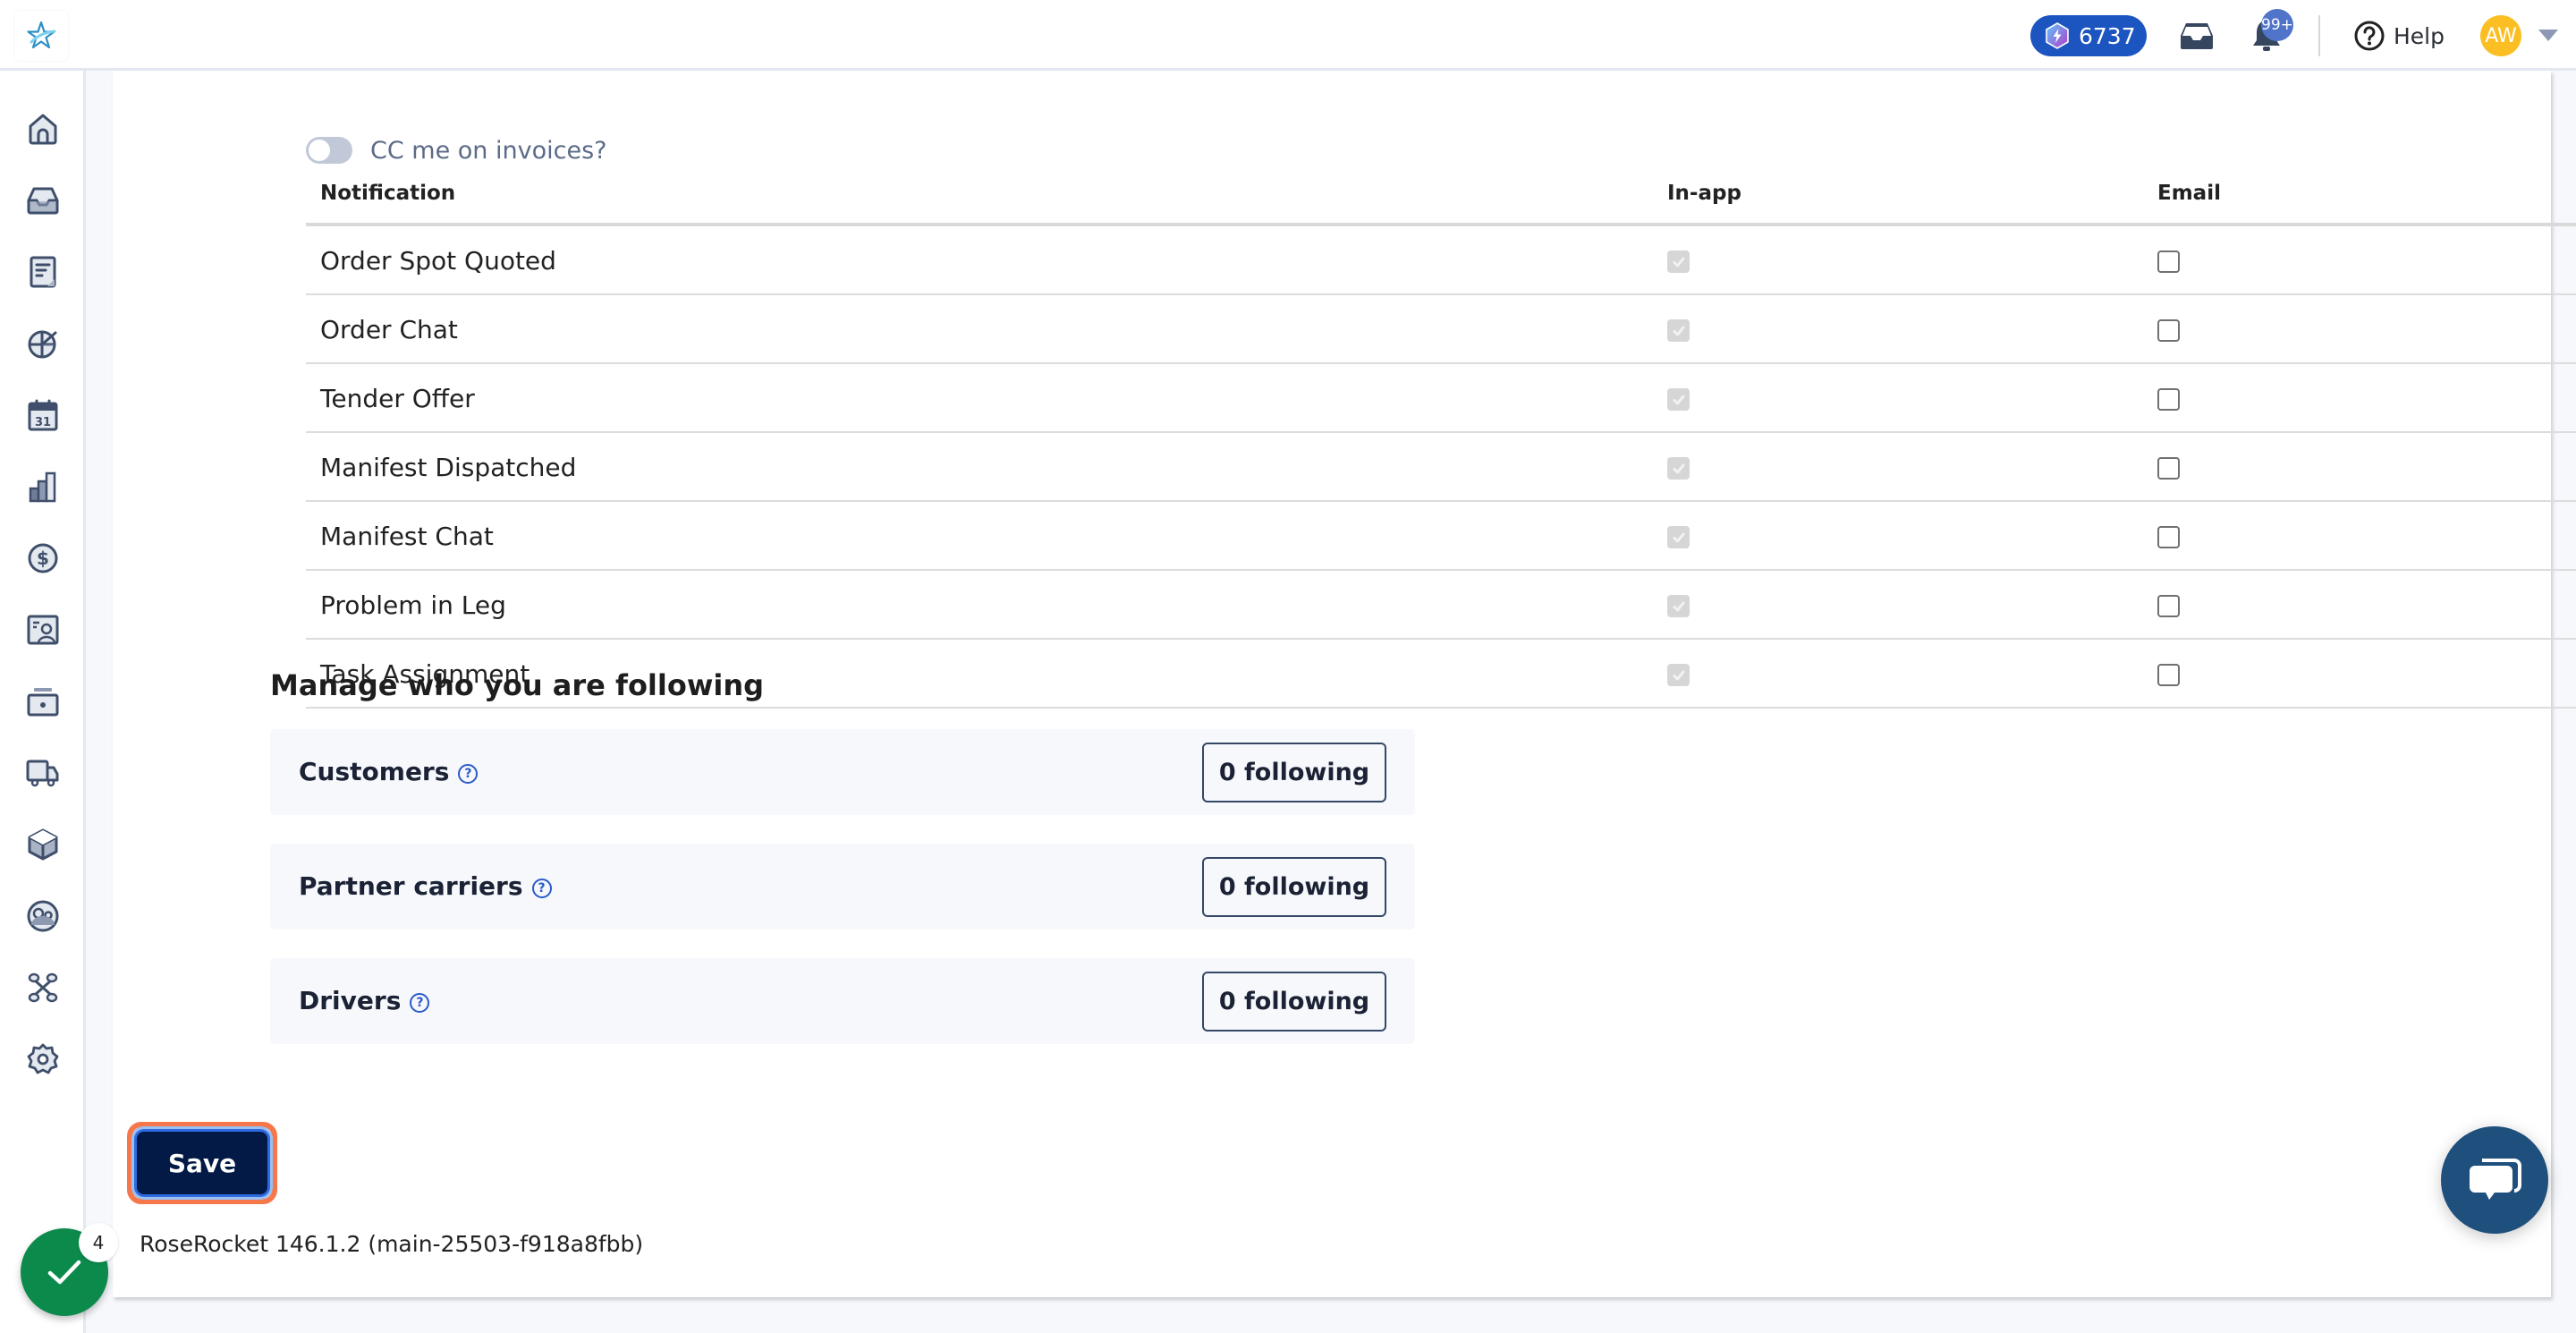  Describe the element at coordinates (1704, 193) in the screenshot. I see `column-header-in-app: In-app` at that location.